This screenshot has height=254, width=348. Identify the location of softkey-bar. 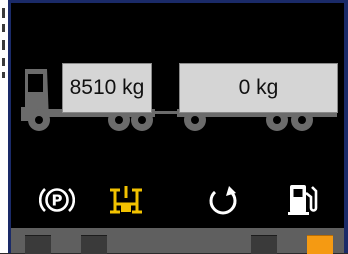
(177, 241).